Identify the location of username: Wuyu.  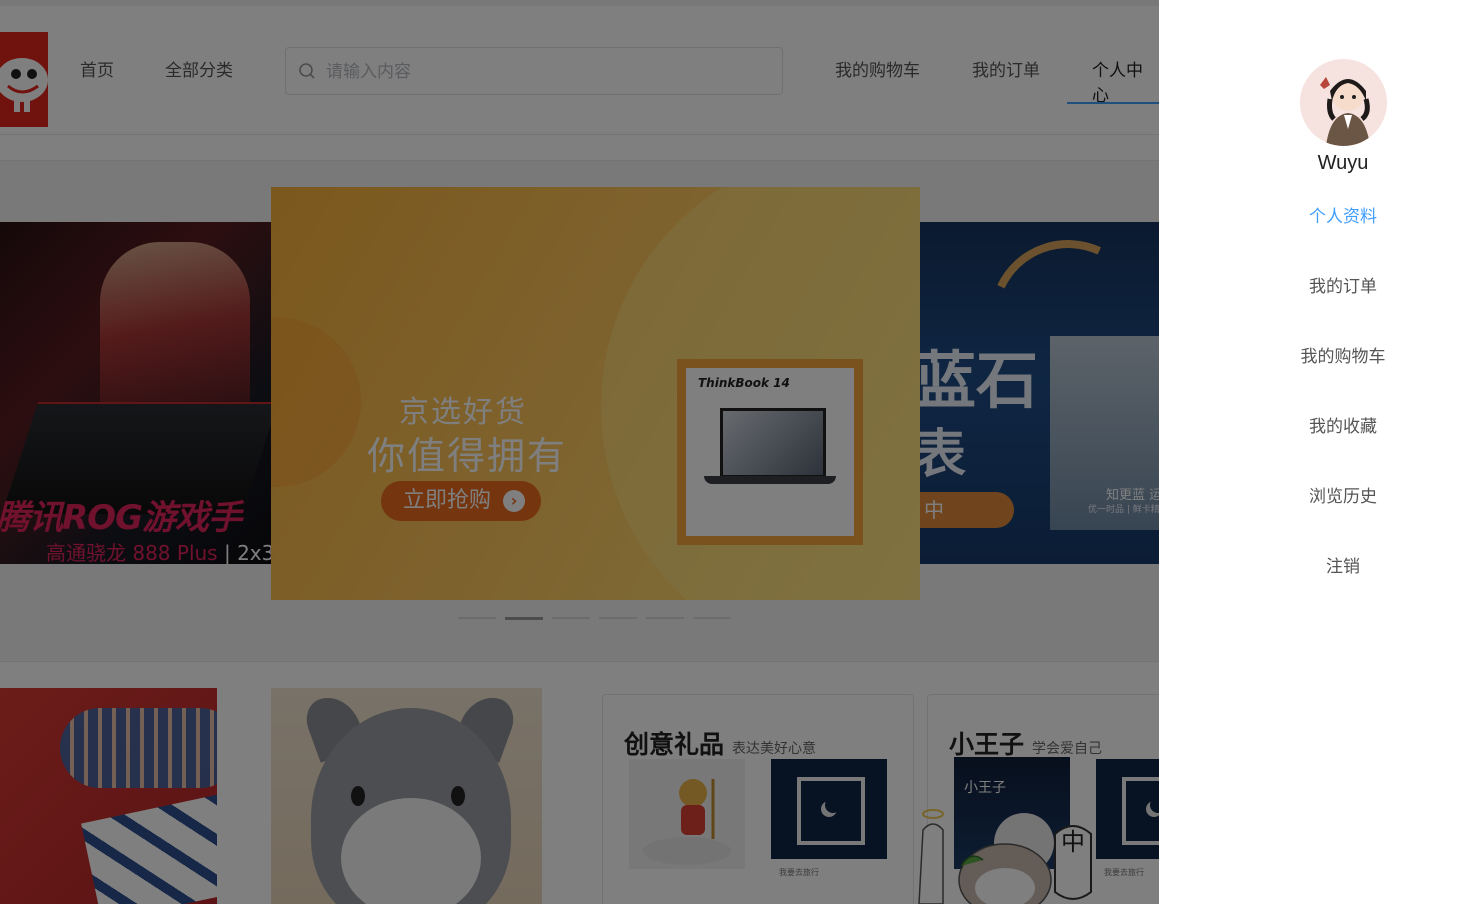
(1343, 163).